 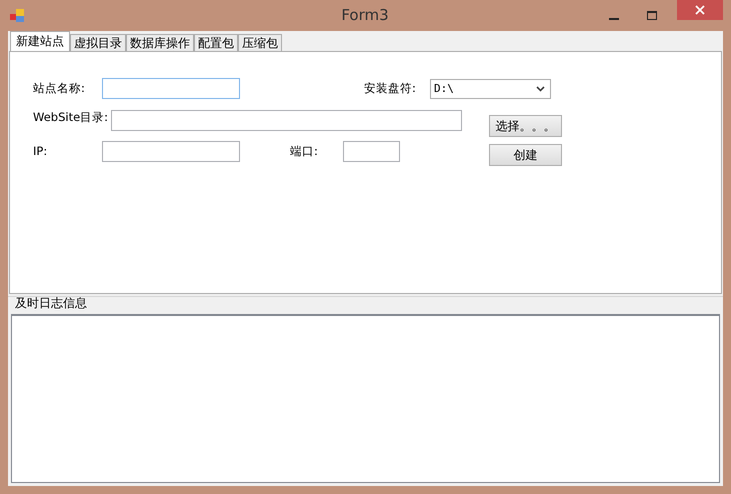 I want to click on tab: 压缩包, so click(x=260, y=42).